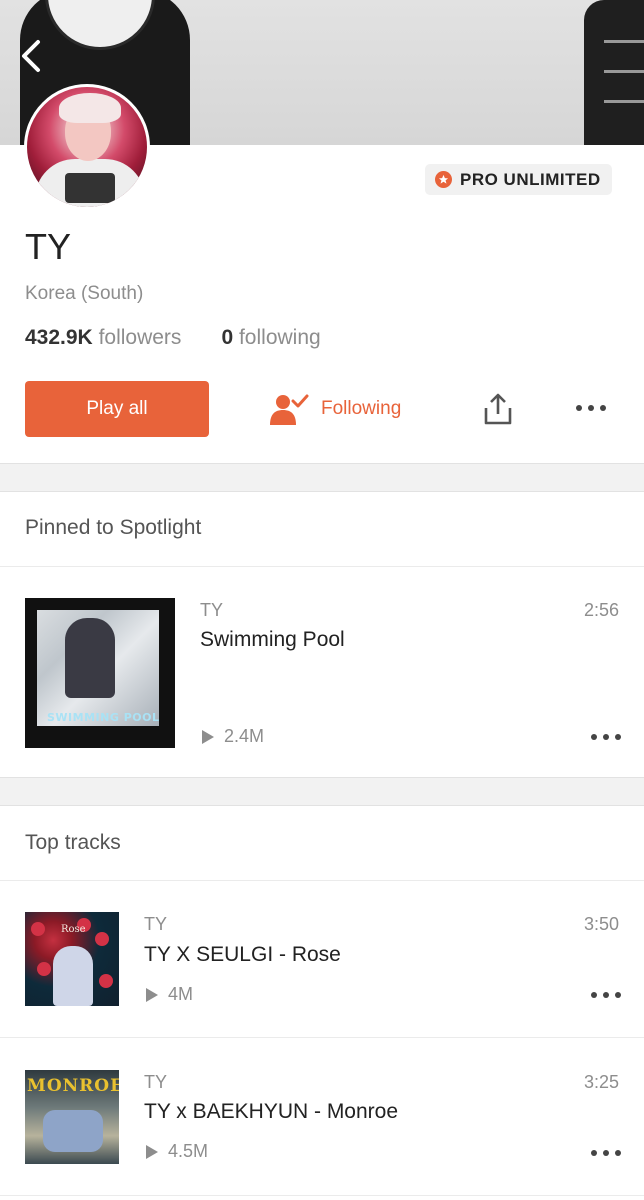 This screenshot has width=644, height=1200. What do you see at coordinates (271, 1111) in the screenshot?
I see `track-title: TY x BAEKHYUN - Monroe` at bounding box center [271, 1111].